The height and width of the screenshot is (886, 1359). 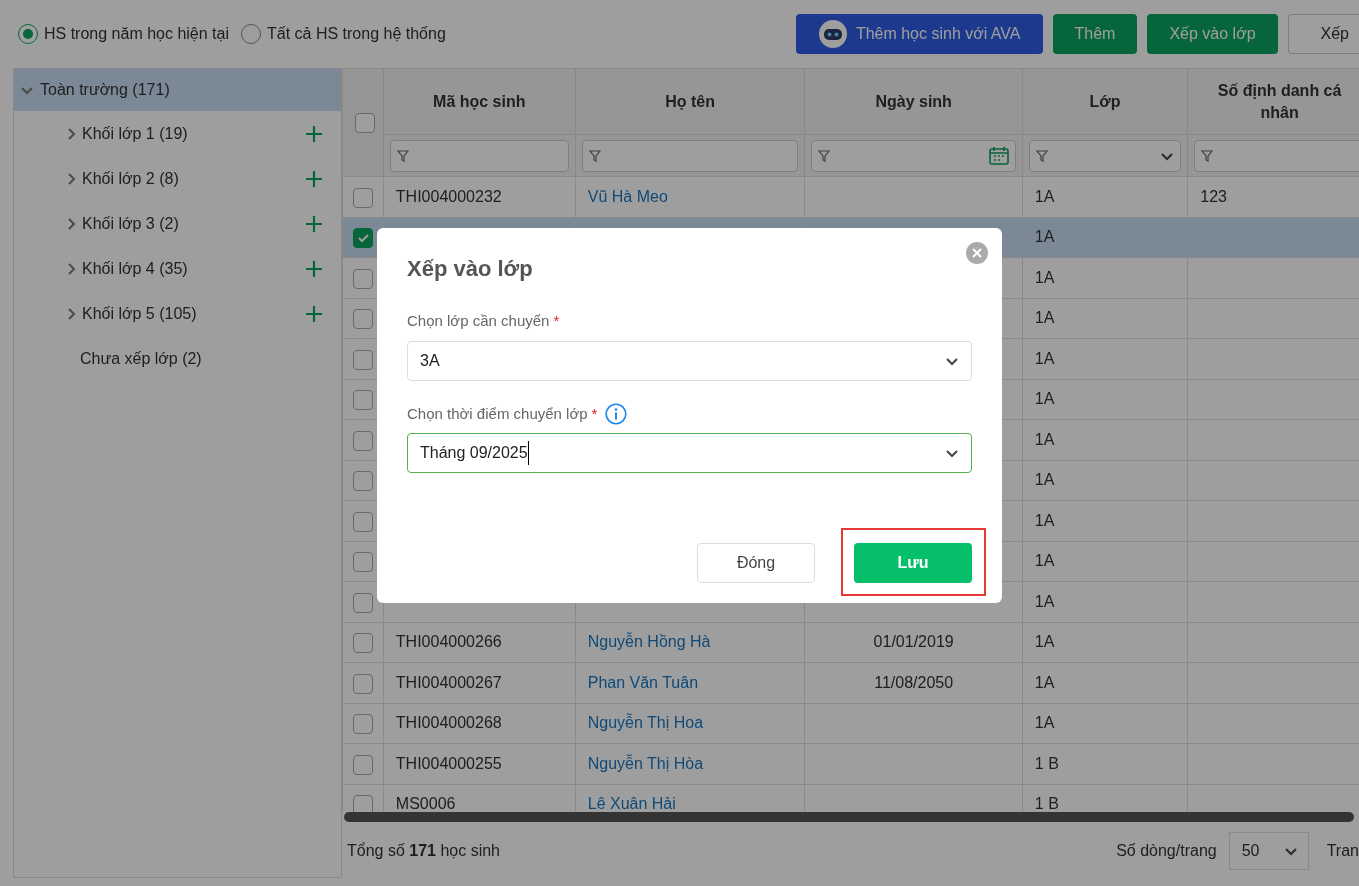 What do you see at coordinates (177, 223) in the screenshot?
I see `tree-item: Khối lớp 3 (2)` at bounding box center [177, 223].